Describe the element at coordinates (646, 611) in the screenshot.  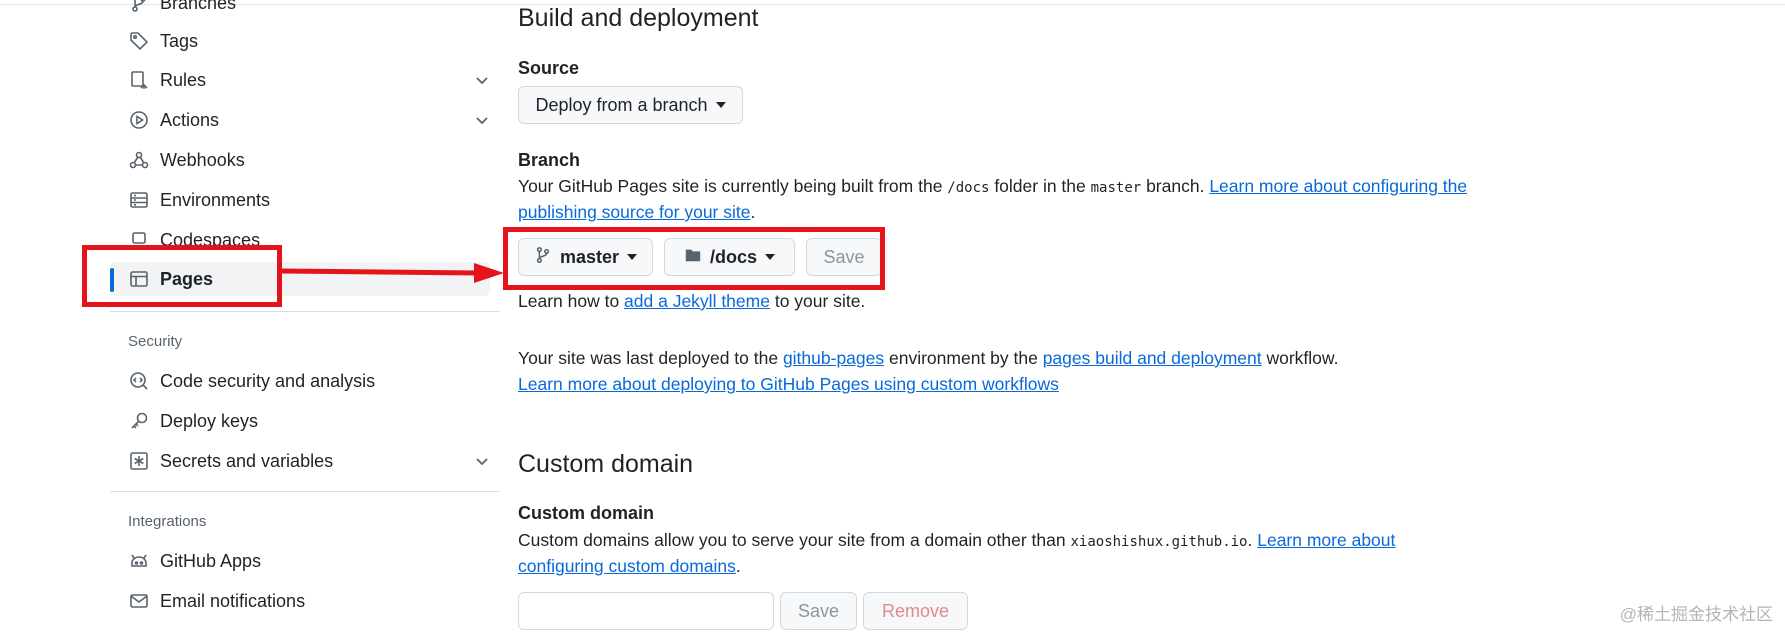
I see `custom-domain-input` at that location.